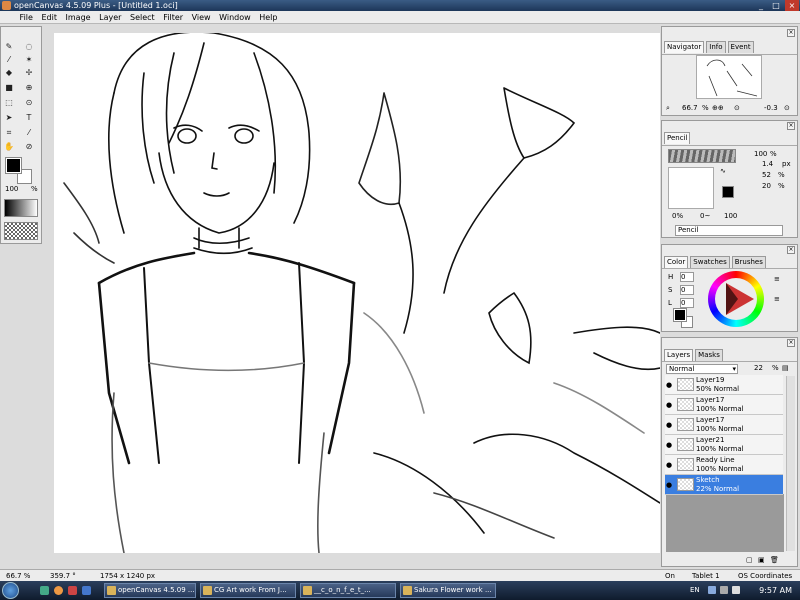  What do you see at coordinates (716, 47) in the screenshot?
I see `tab-info: Info` at bounding box center [716, 47].